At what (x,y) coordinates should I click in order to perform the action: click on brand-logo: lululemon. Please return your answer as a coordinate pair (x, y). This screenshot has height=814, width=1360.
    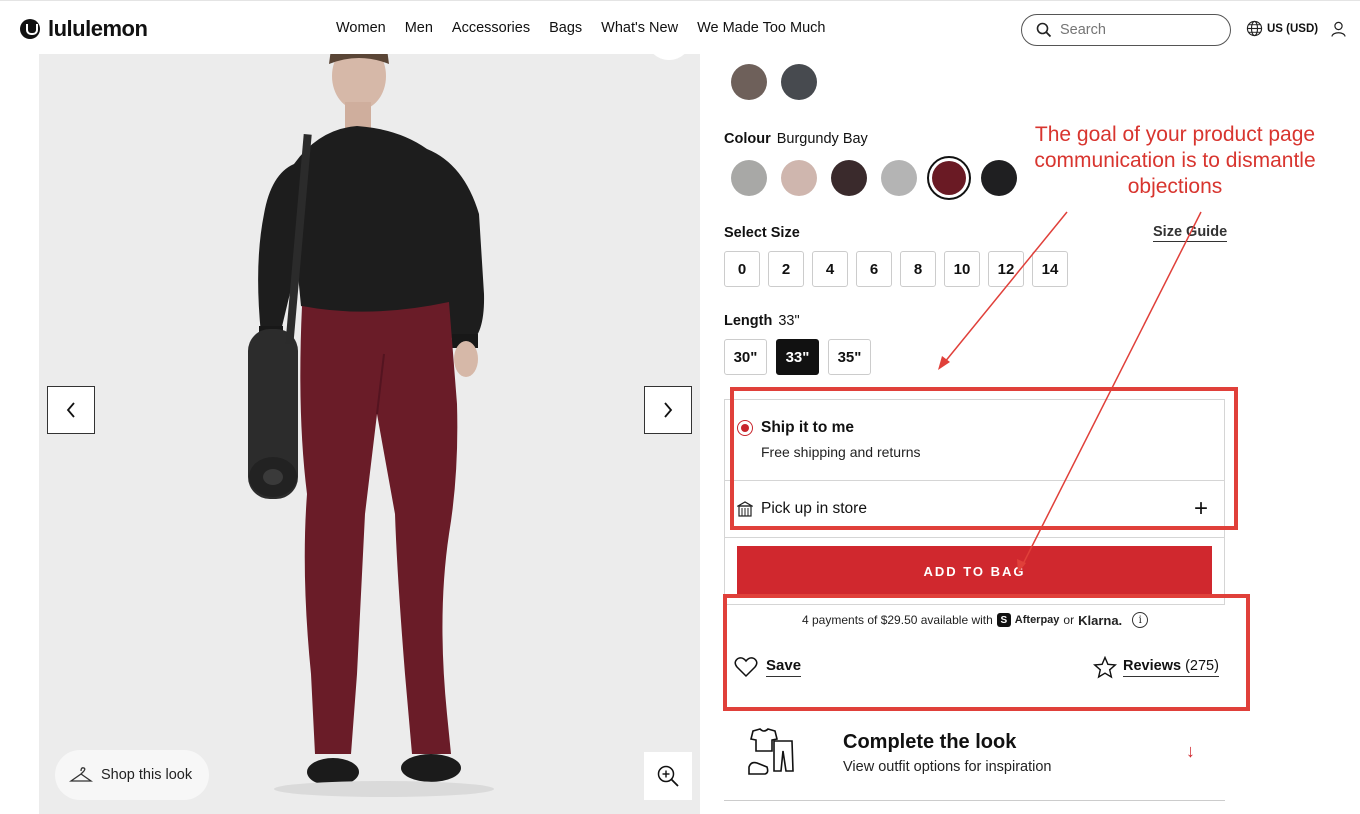
    Looking at the image, I should click on (84, 29).